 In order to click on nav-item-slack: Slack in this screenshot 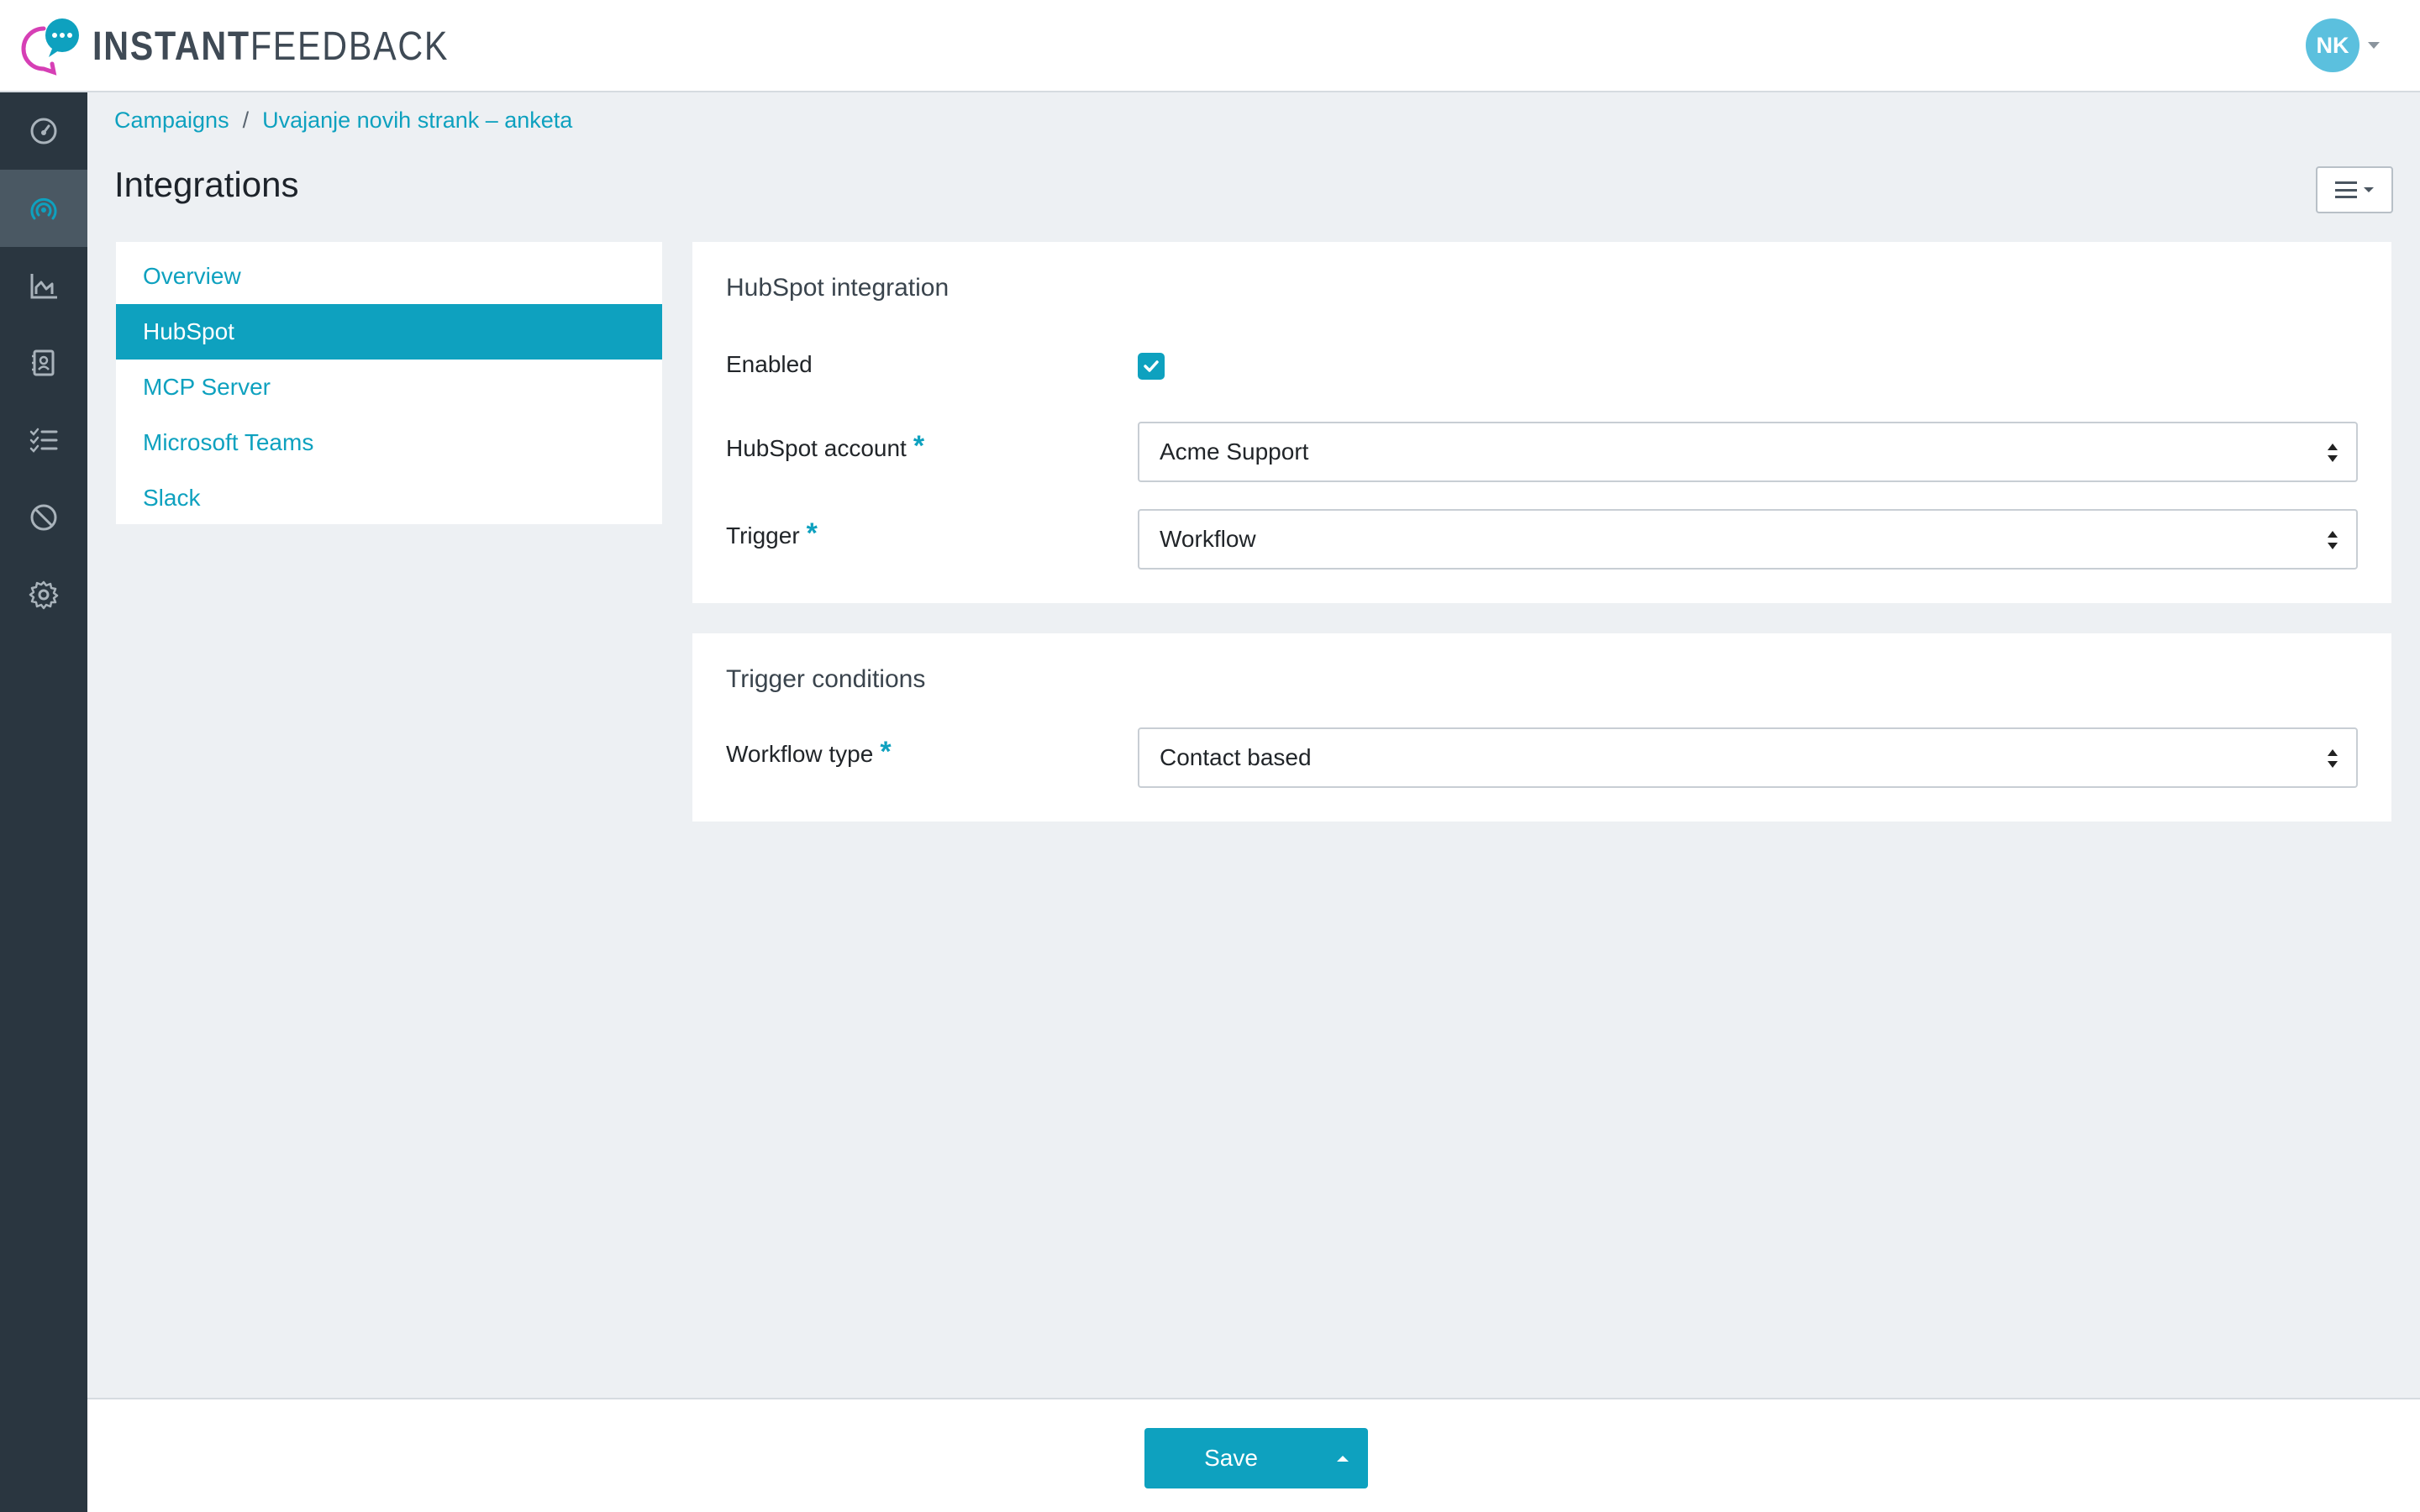, I will do `click(389, 498)`.